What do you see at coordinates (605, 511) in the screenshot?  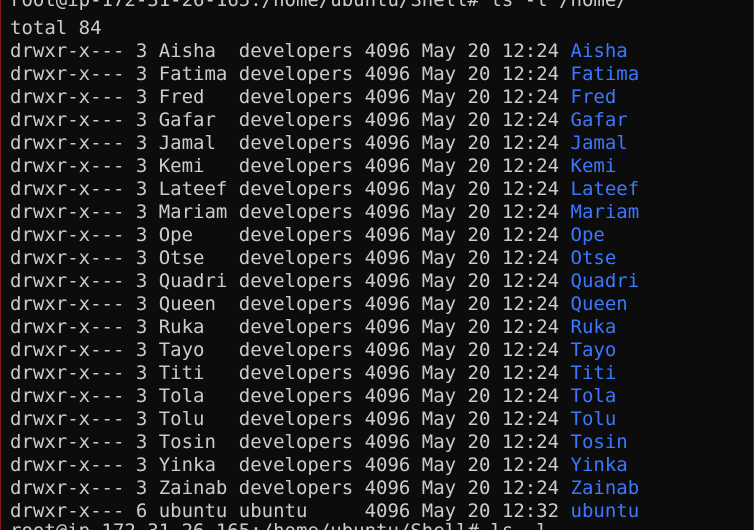 I see `directory-name: ubuntu` at bounding box center [605, 511].